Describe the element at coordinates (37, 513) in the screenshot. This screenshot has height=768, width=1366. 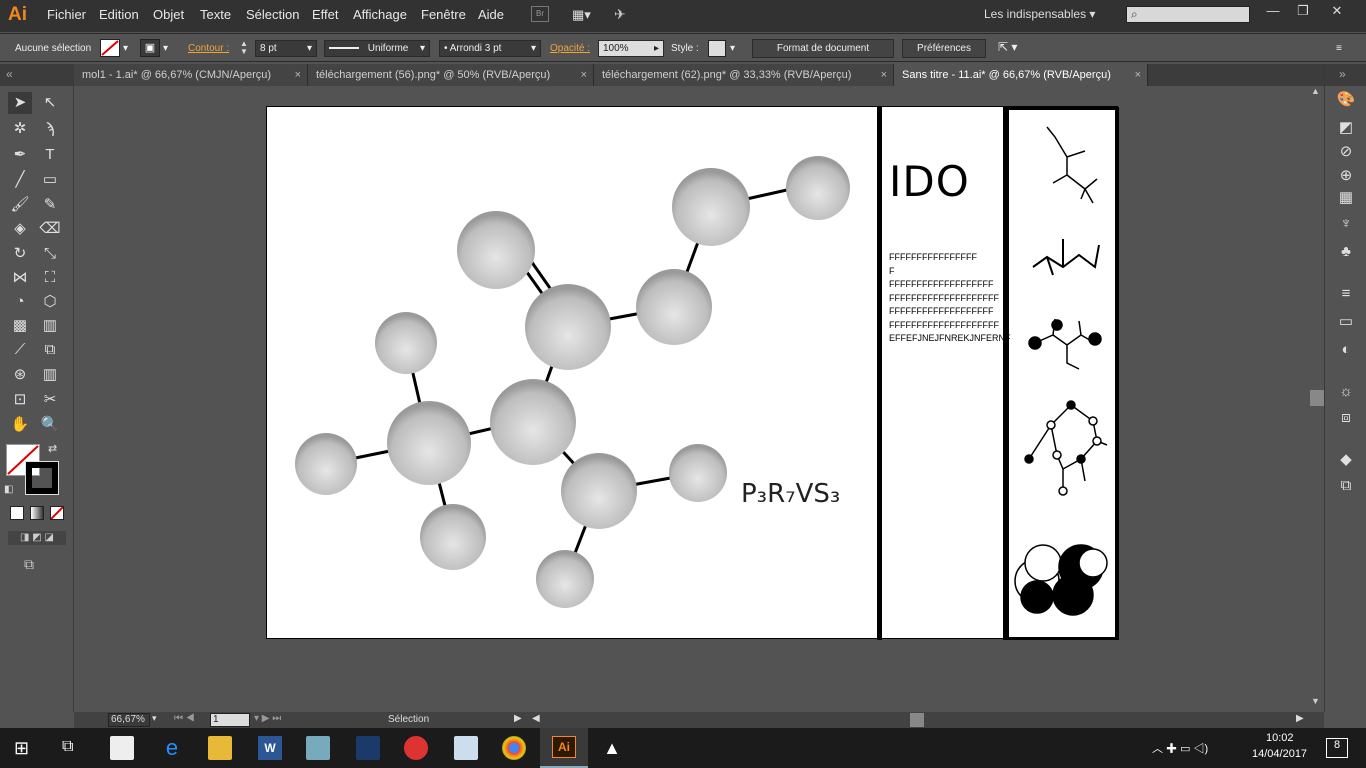
I see `gradient-mode-icon` at that location.